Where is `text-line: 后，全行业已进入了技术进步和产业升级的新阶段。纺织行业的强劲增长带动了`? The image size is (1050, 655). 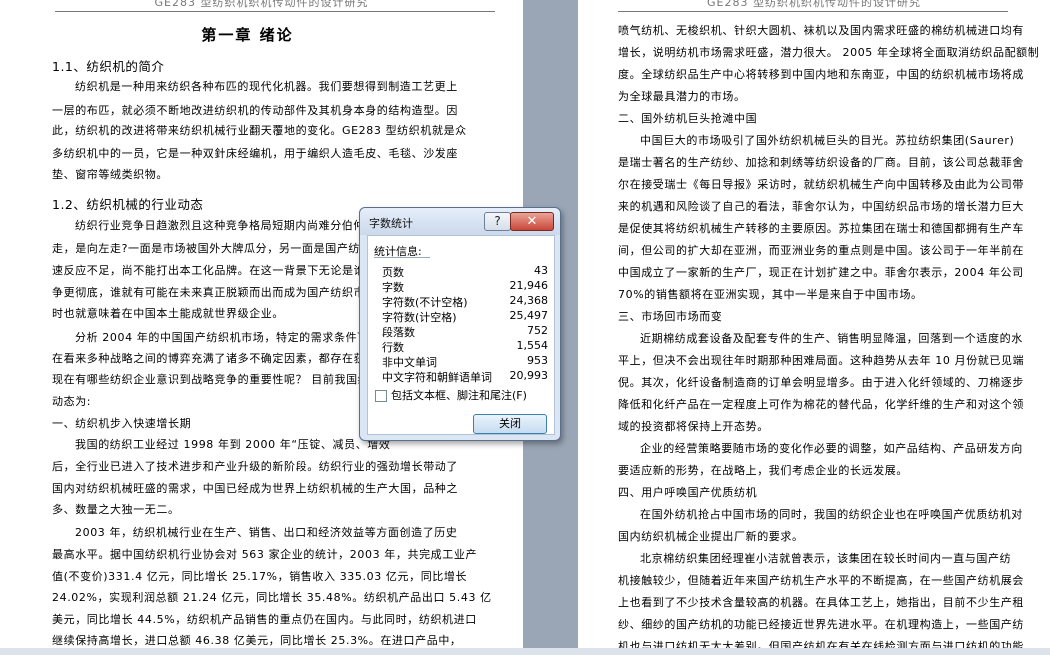
text-line: 后，全行业已进入了技术进步和产业升级的新阶段。纺织行业的强劲增长带动了 is located at coordinates (255, 466).